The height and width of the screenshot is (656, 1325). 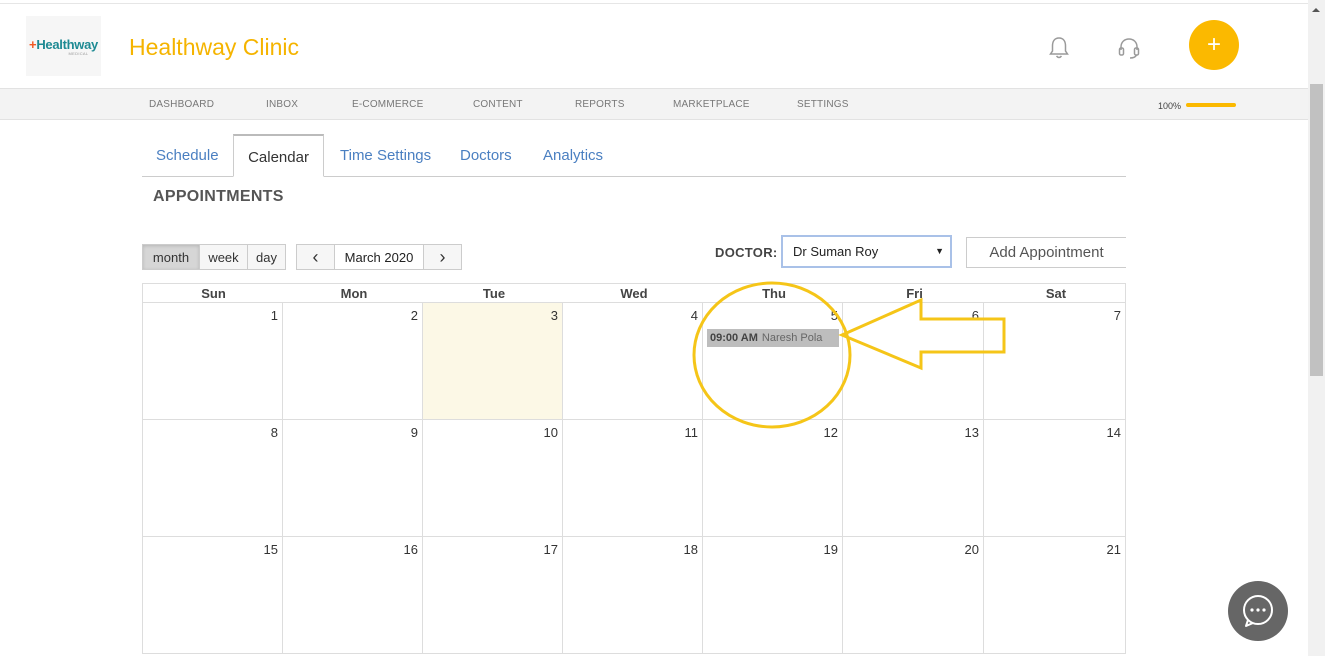 I want to click on doctor-select: Dr Suman Roy ▼, so click(x=866, y=251).